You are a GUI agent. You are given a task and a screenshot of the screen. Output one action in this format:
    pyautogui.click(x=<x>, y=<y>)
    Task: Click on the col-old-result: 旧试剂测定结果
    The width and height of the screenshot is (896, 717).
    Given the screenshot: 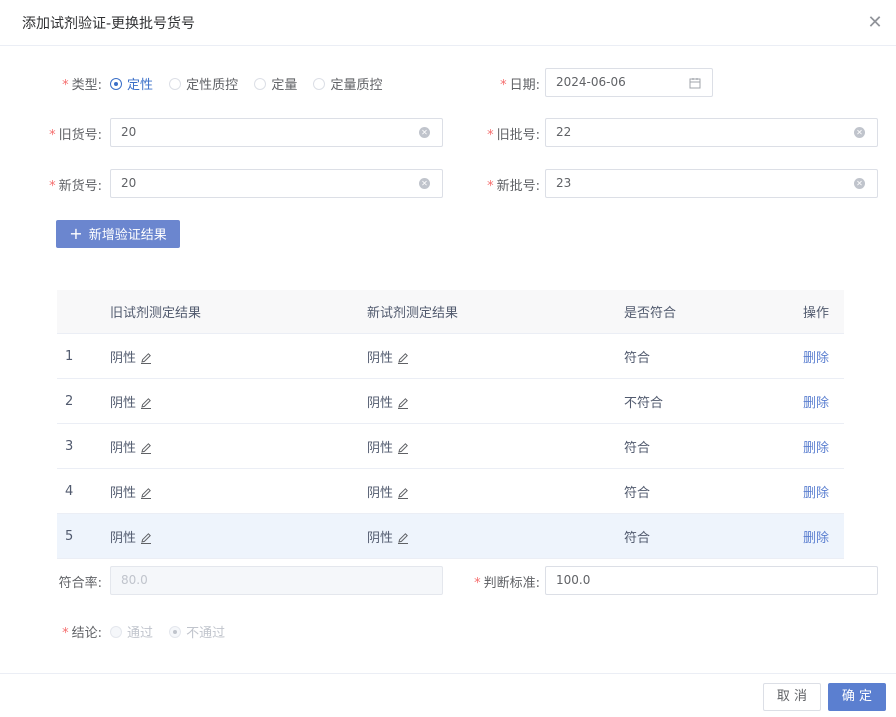 What is the action you would take?
    pyautogui.click(x=237, y=312)
    